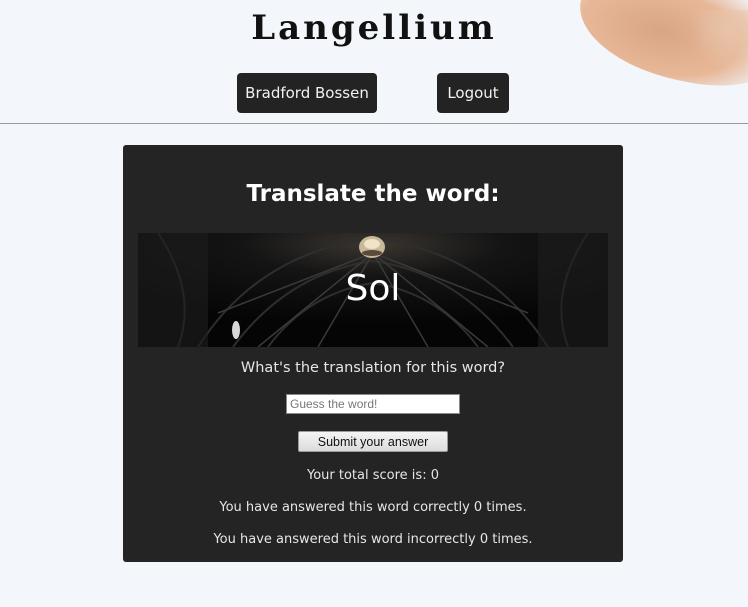  Describe the element at coordinates (373, 475) in the screenshot. I see `total-score-text: Your total score is: 0` at that location.